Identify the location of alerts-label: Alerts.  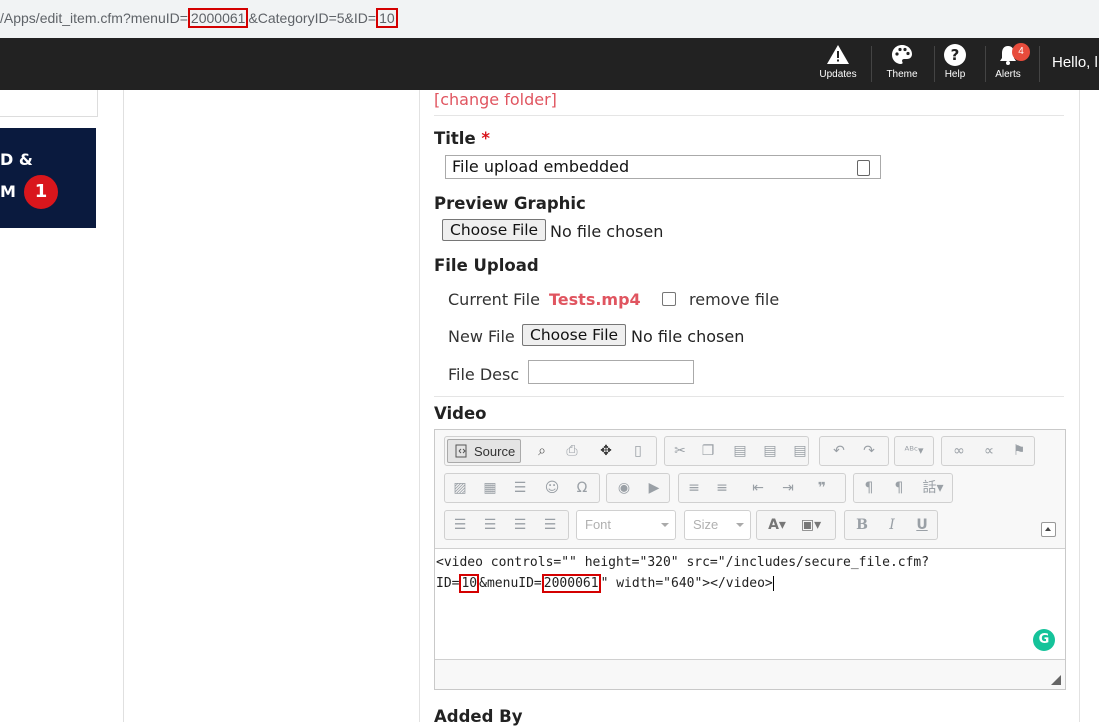
(1008, 74).